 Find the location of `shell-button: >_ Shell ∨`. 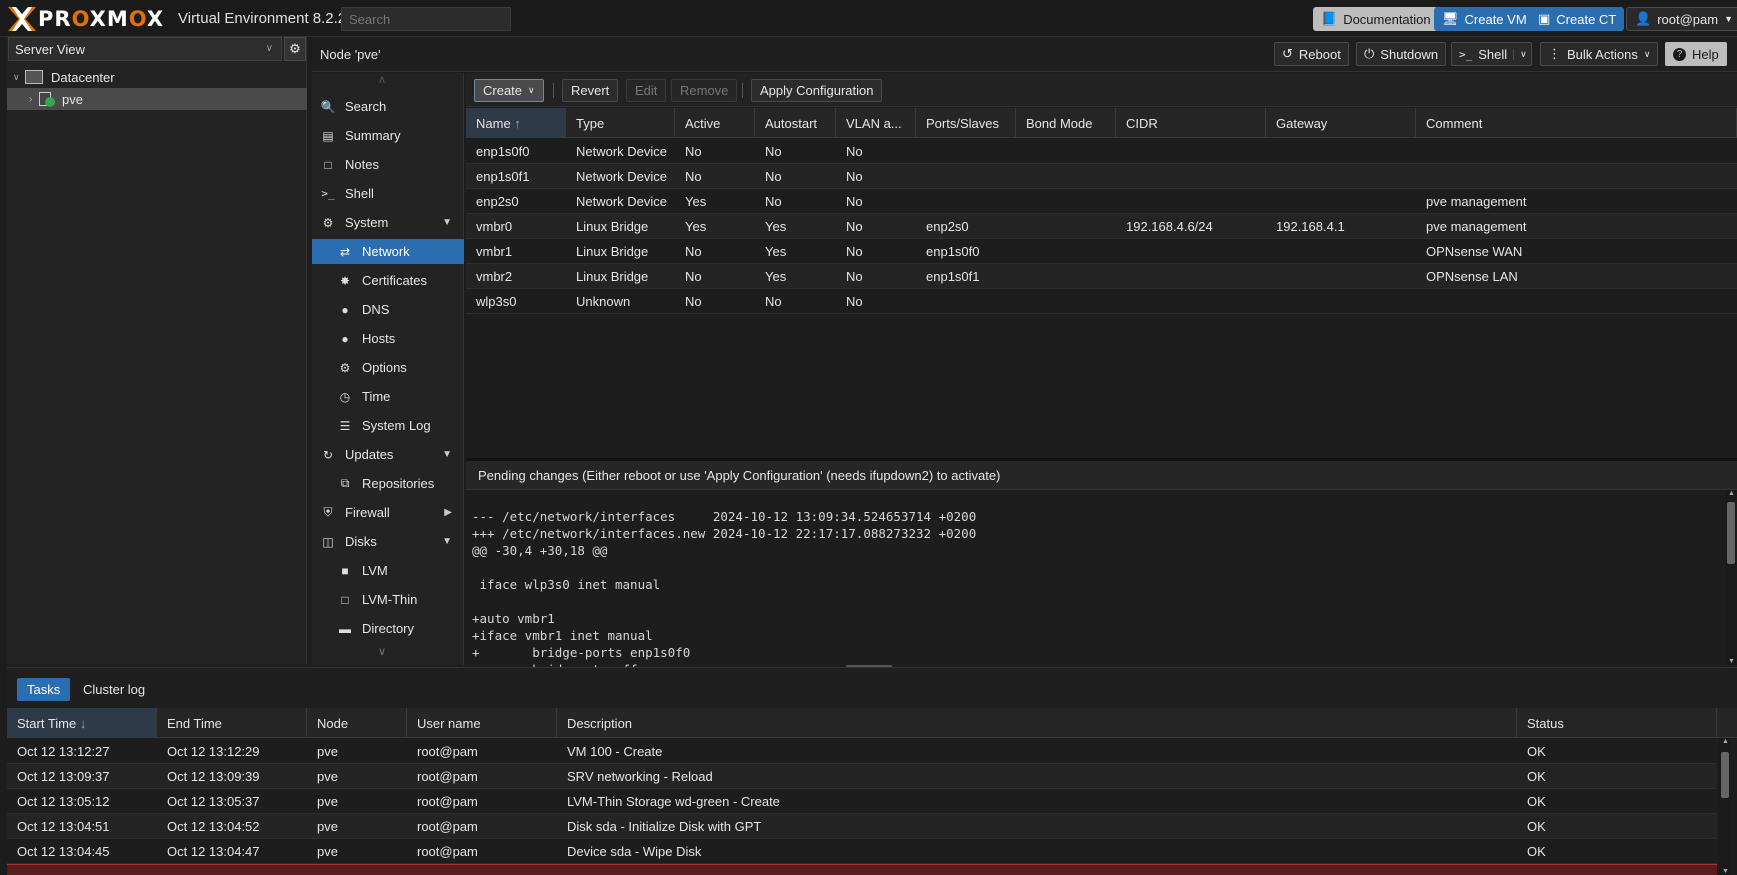

shell-button: >_ Shell ∨ is located at coordinates (1491, 54).